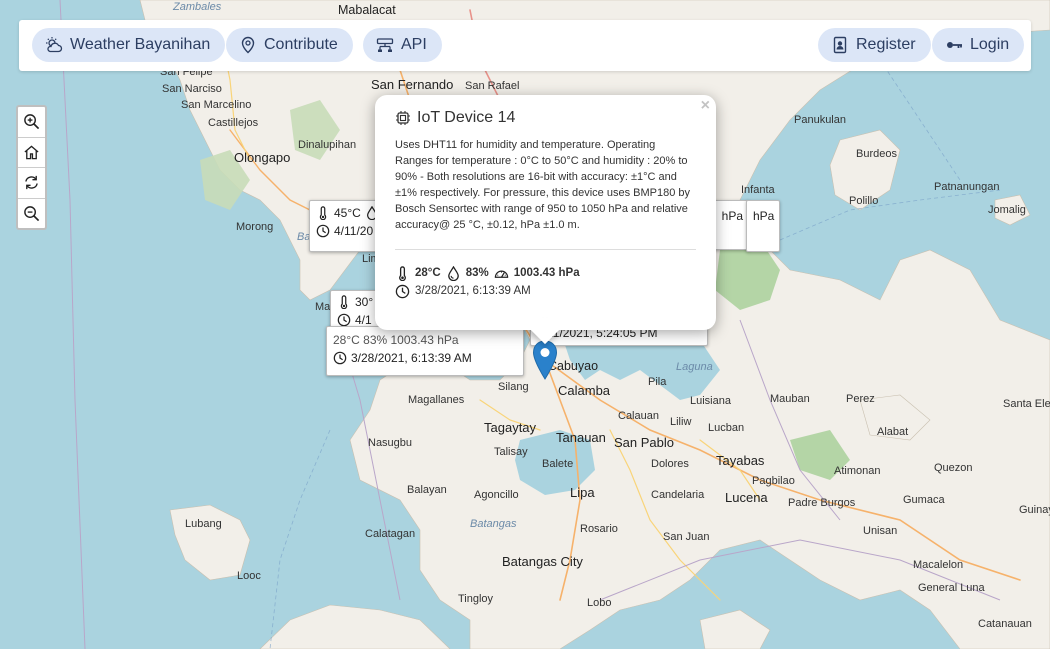 The width and height of the screenshot is (1050, 649). What do you see at coordinates (599, 529) in the screenshot?
I see `label-rosario: Rosario` at bounding box center [599, 529].